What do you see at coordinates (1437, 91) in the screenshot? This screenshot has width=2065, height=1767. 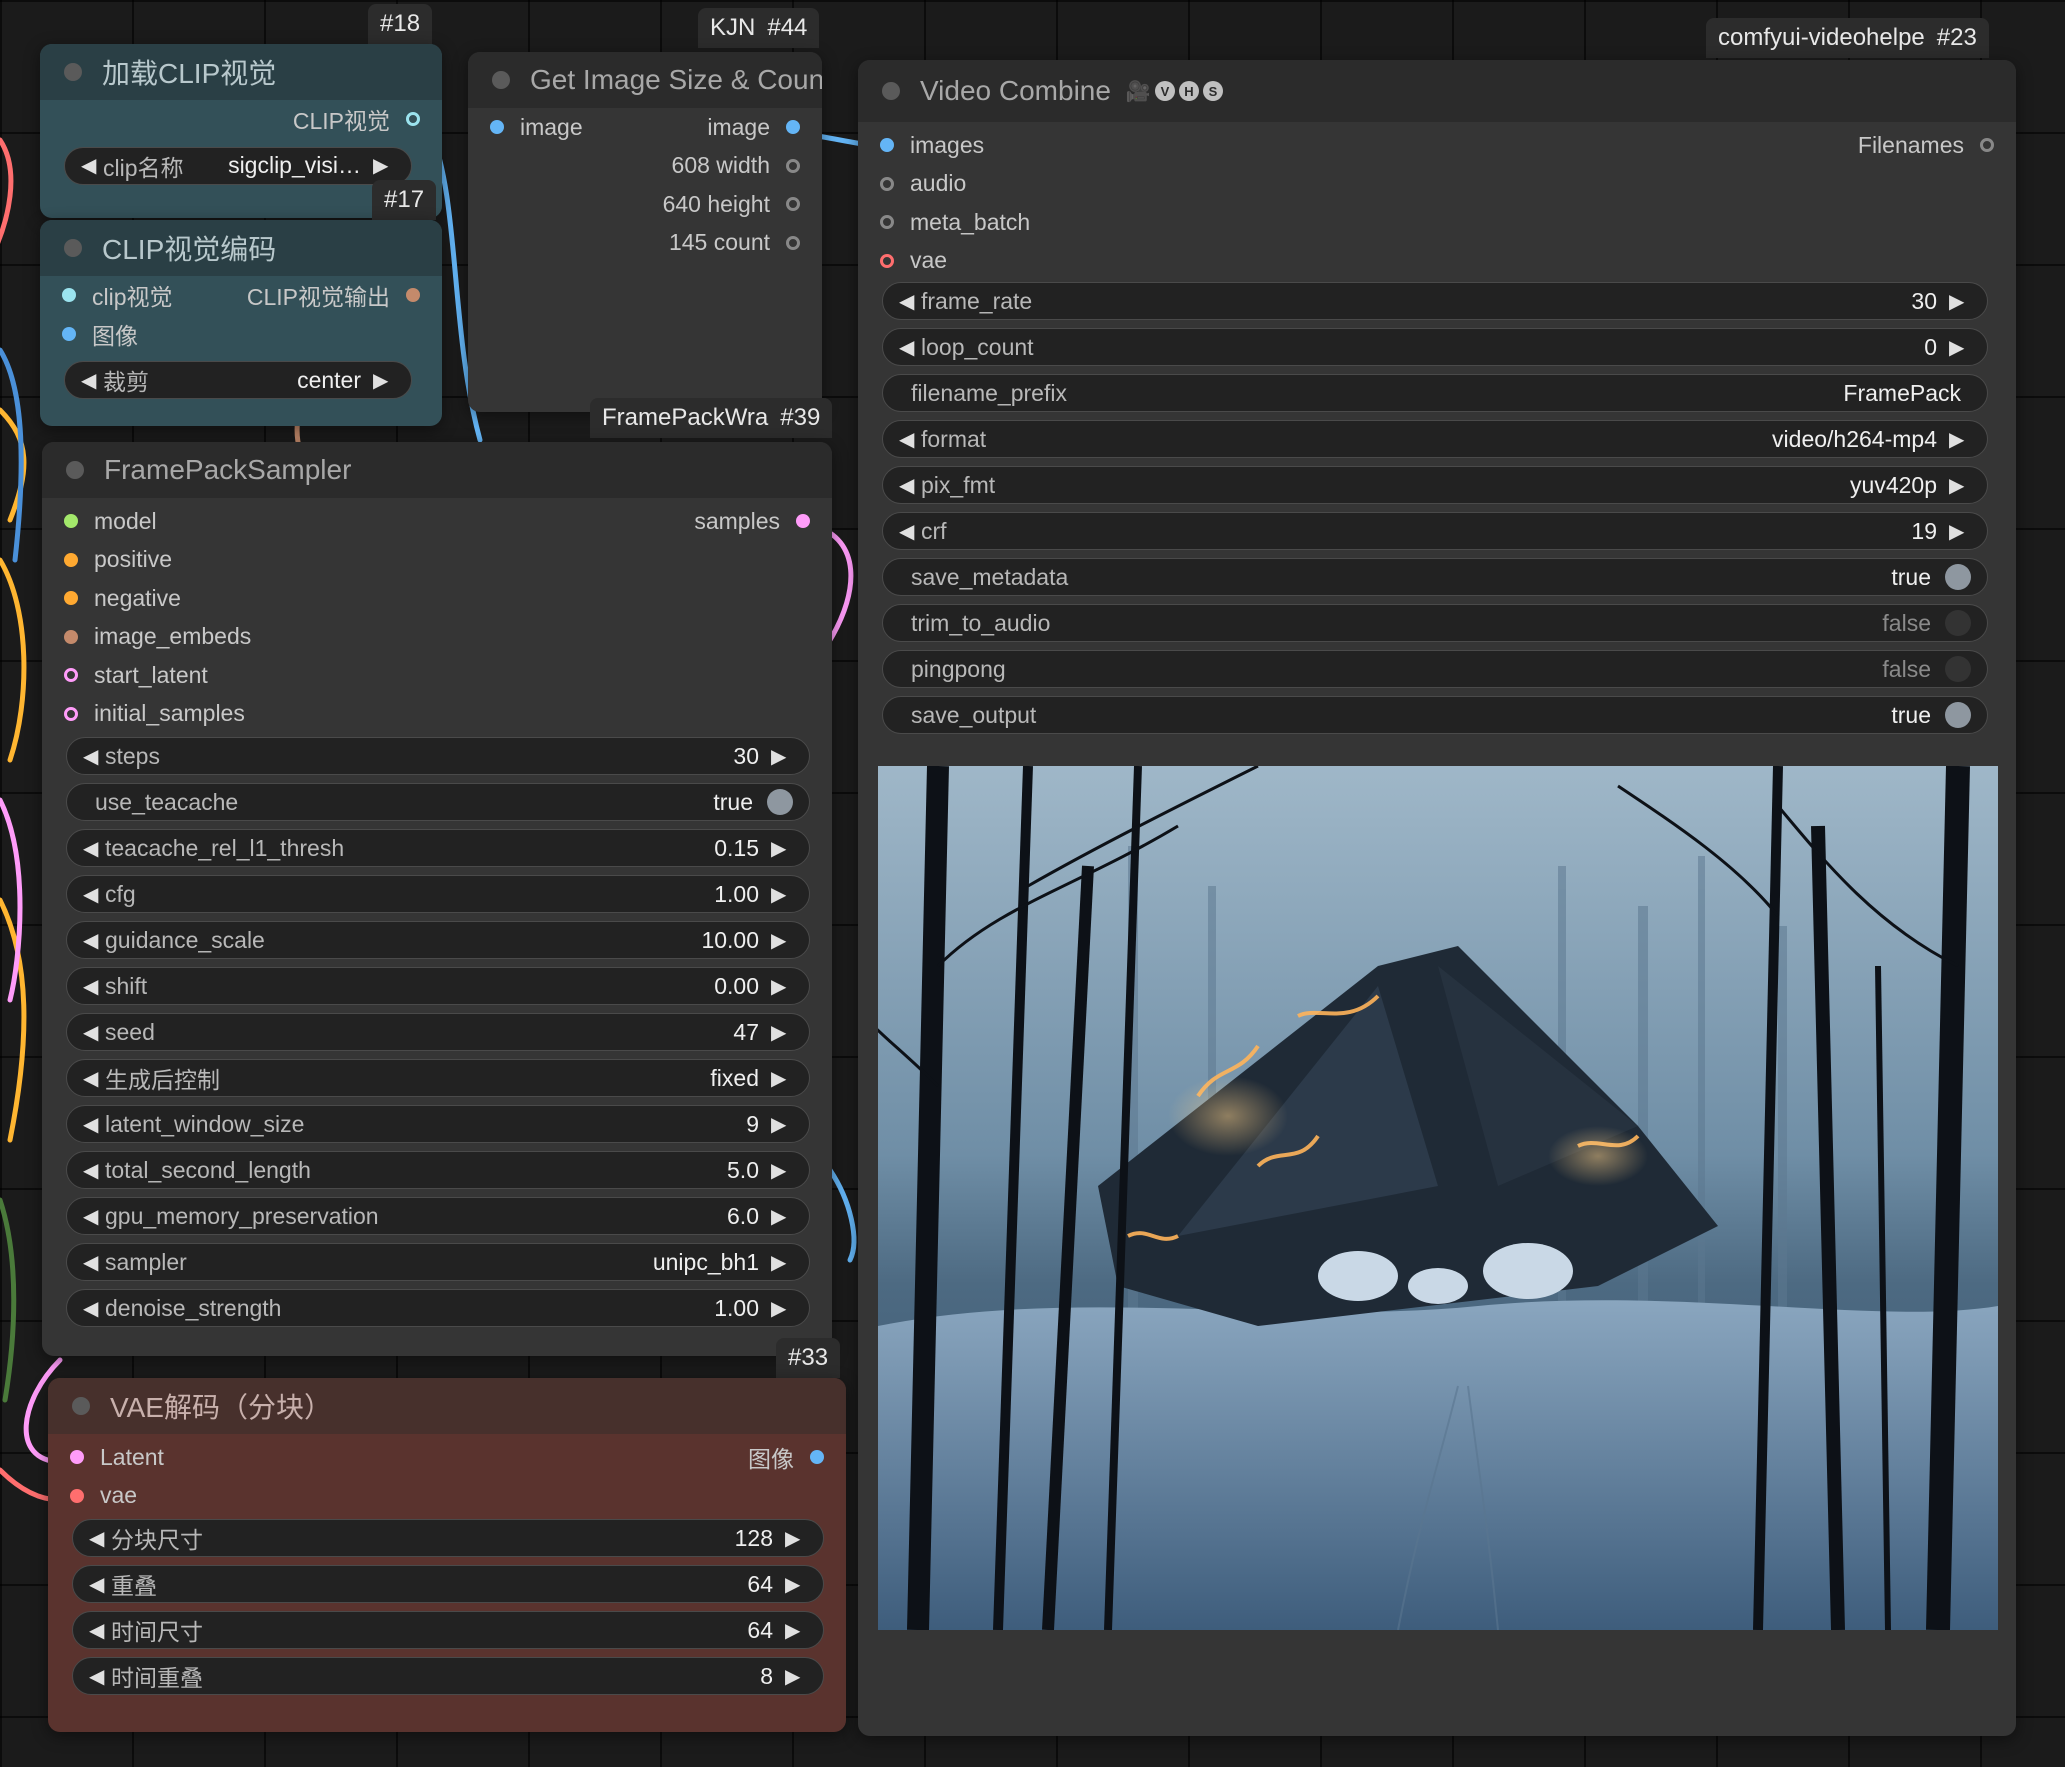 I see `node-title-bar: Video Combine 🎥 V H S` at bounding box center [1437, 91].